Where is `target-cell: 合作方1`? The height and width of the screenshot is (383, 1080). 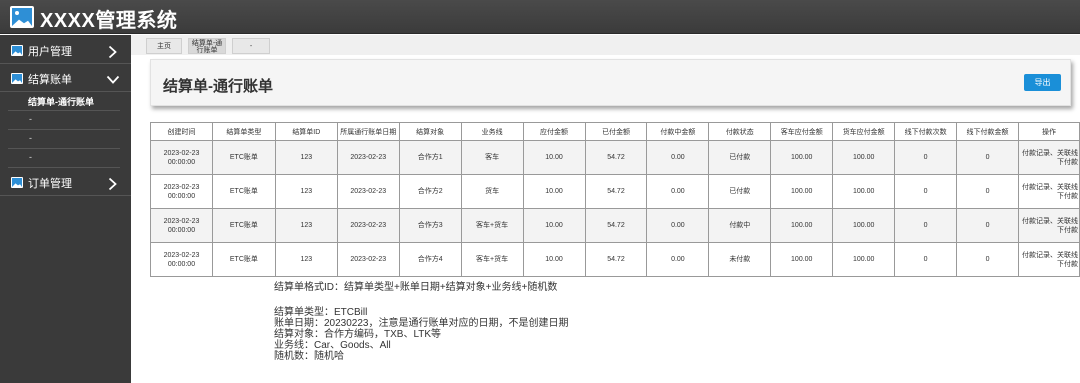 target-cell: 合作方1 is located at coordinates (430, 157).